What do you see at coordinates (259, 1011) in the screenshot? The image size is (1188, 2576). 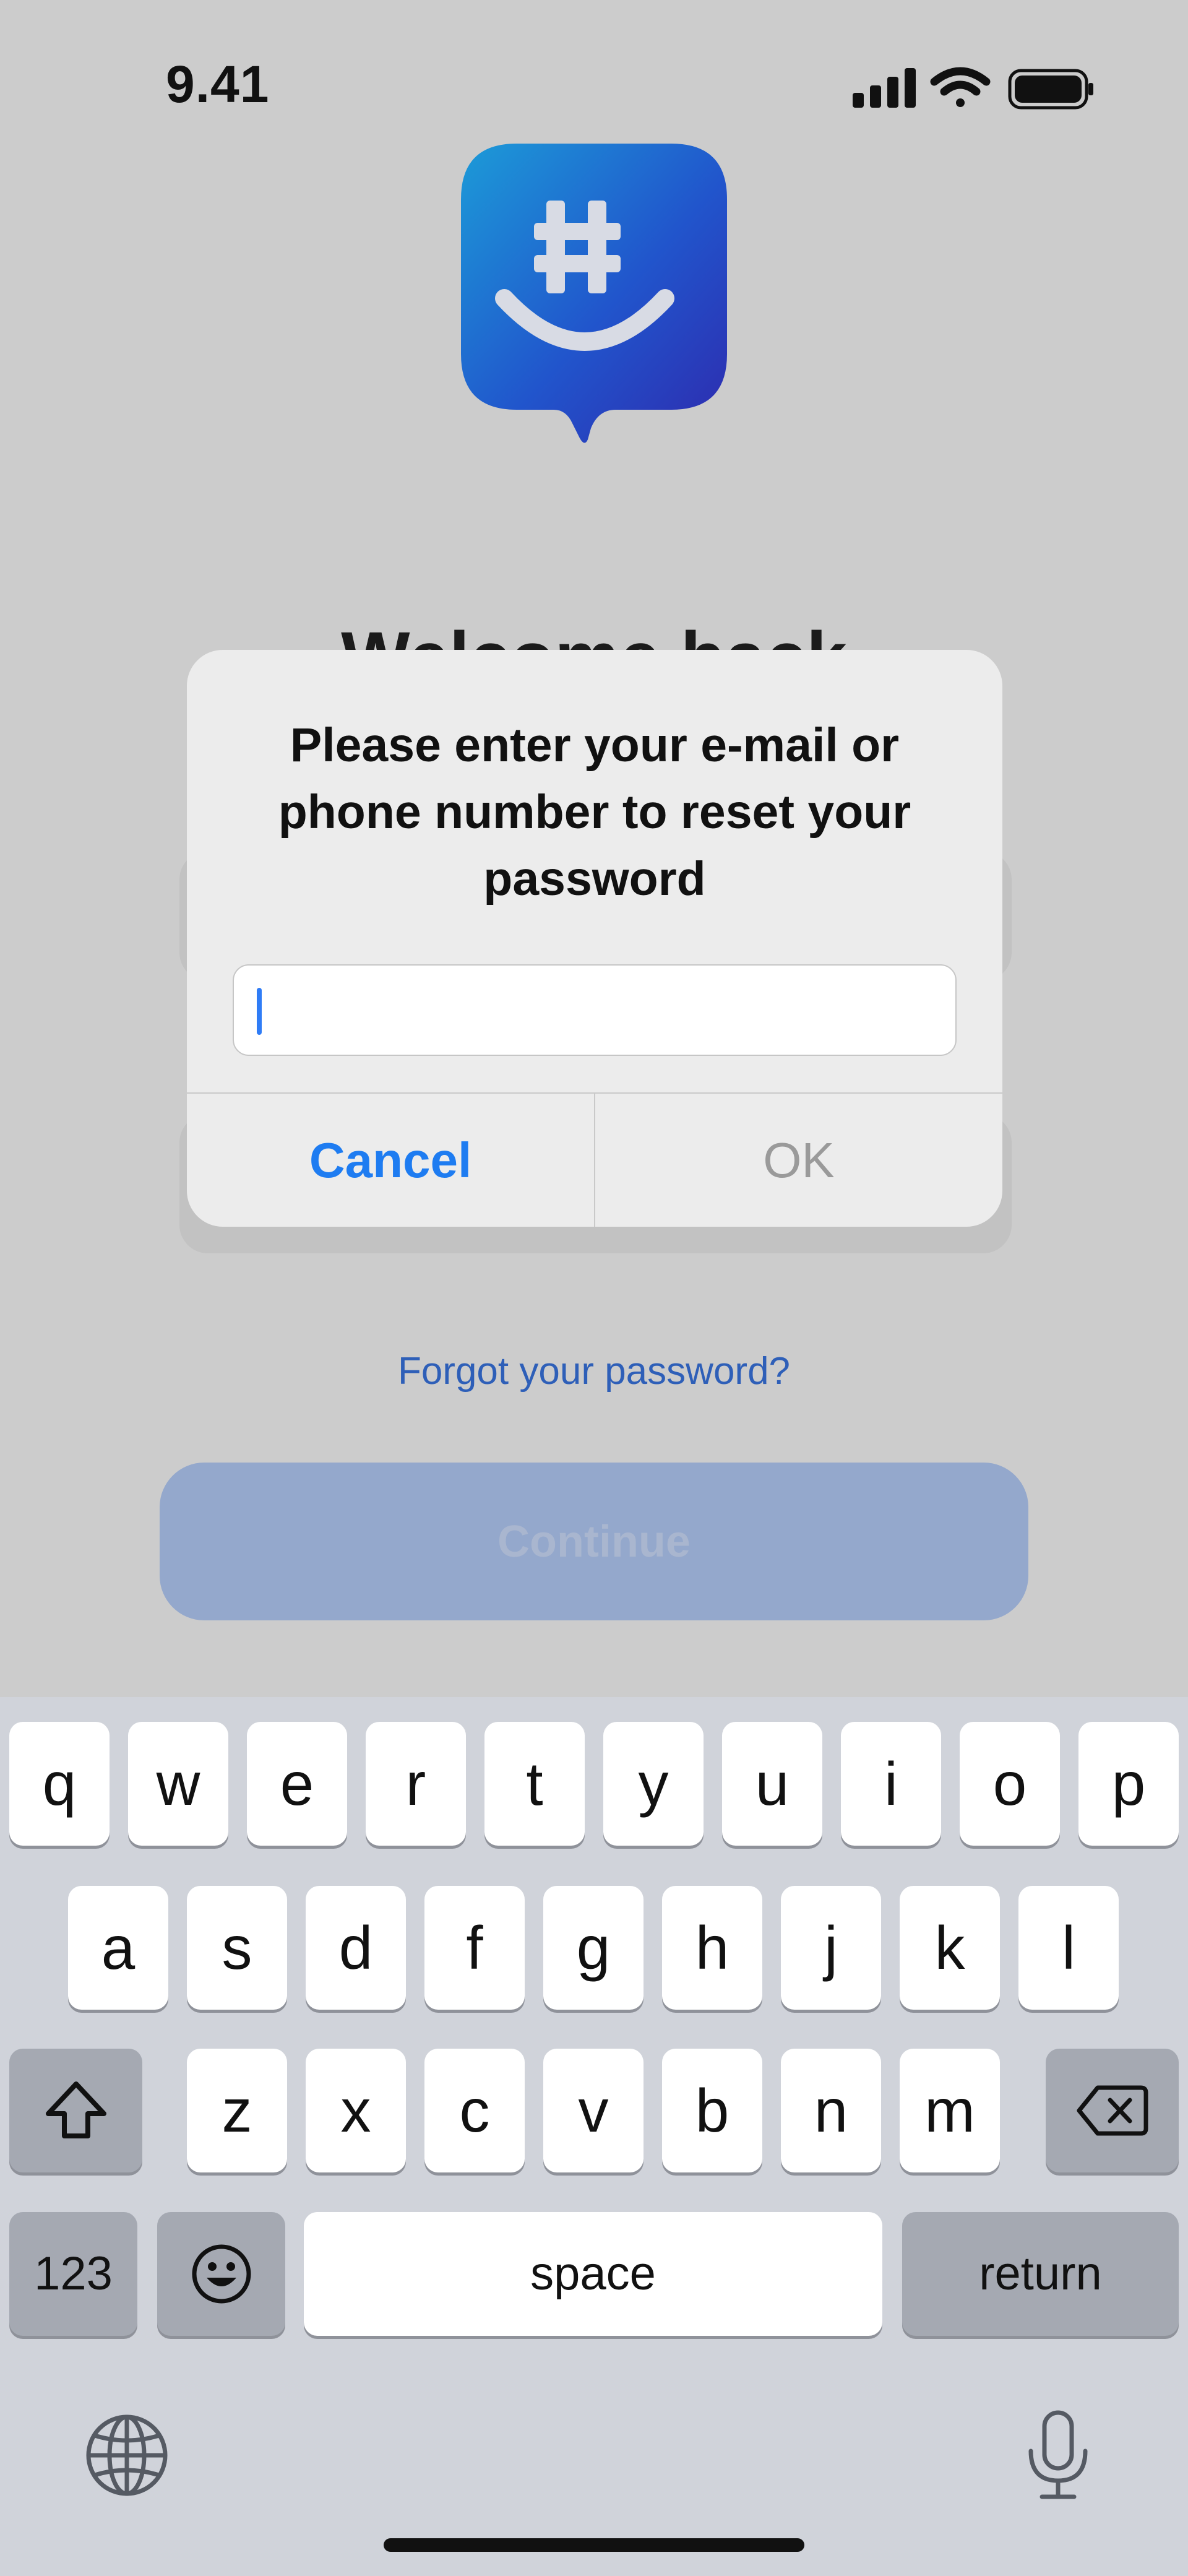 I see `text-caret` at bounding box center [259, 1011].